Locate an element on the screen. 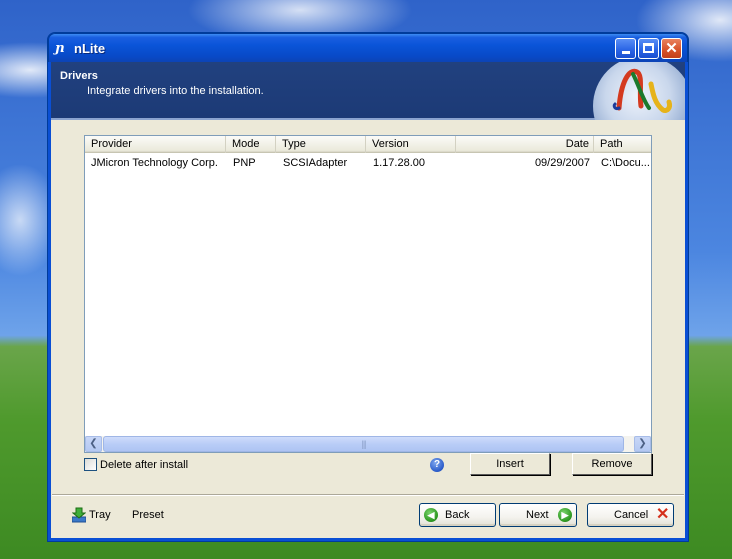 The width and height of the screenshot is (732, 559). column-header-date: Date is located at coordinates (525, 144).